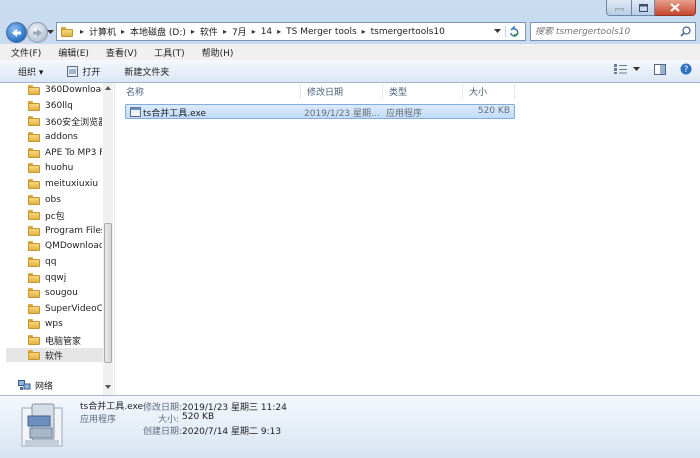  I want to click on breadcrumb-drive-d: 本地磁盘 (D:), so click(158, 31).